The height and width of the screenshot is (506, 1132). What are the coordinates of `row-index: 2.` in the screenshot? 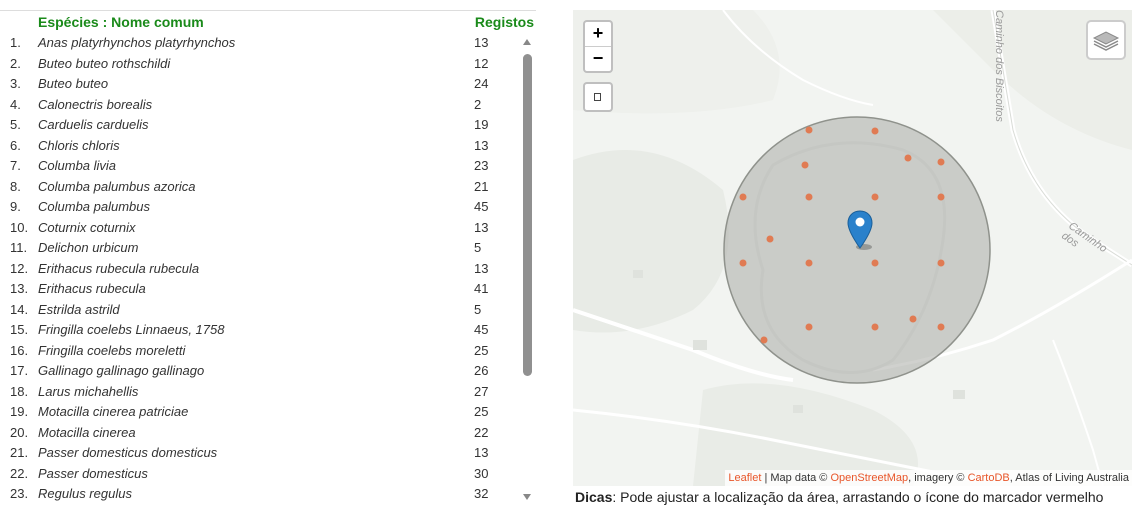 It's located at (15, 63).